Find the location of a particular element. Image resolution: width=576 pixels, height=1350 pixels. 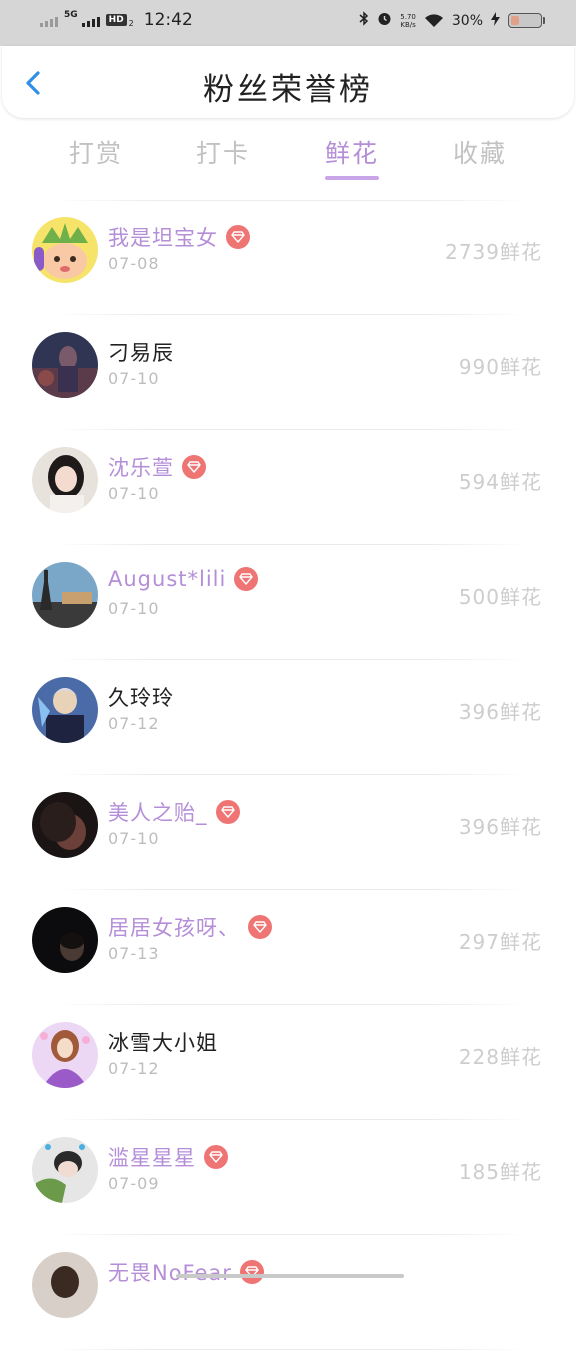

tab-checkin: 打卡 is located at coordinates (223, 152).